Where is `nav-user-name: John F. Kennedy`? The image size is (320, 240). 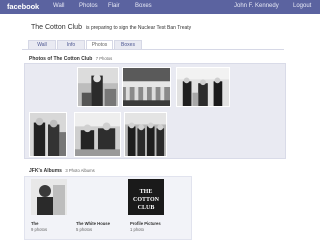
nav-user-name: John F. Kennedy is located at coordinates (256, 6).